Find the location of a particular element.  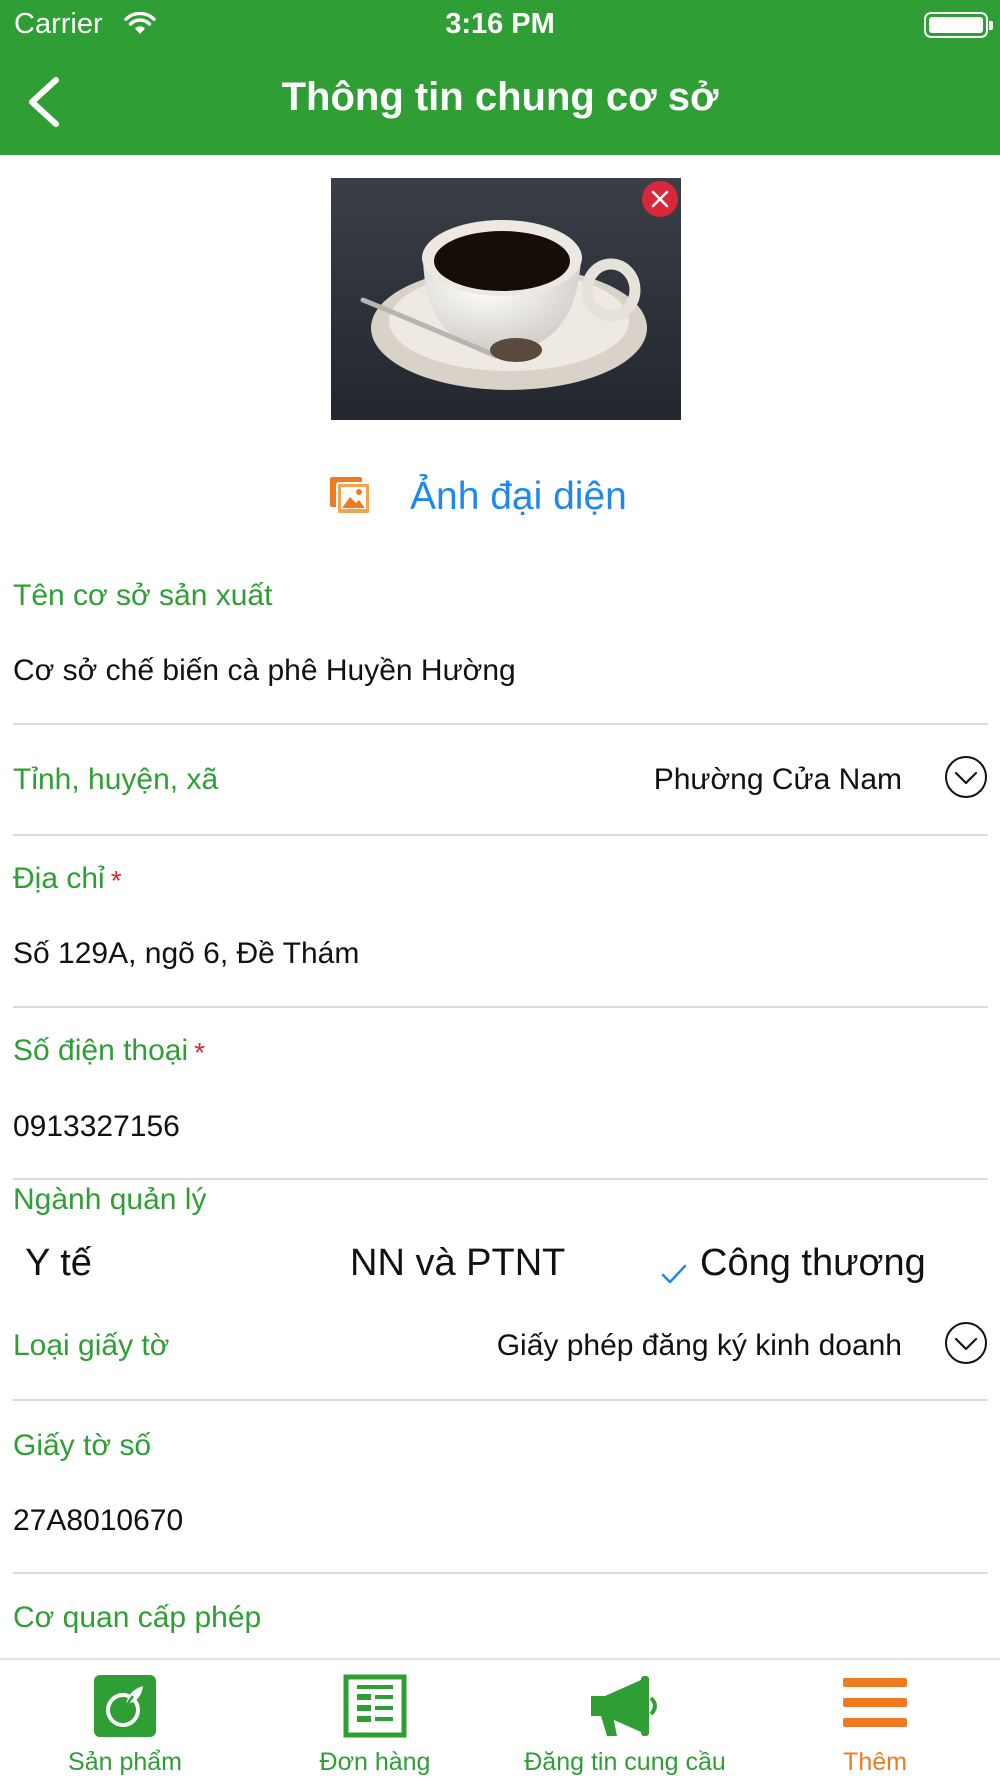

product-icon is located at coordinates (125, 1706).